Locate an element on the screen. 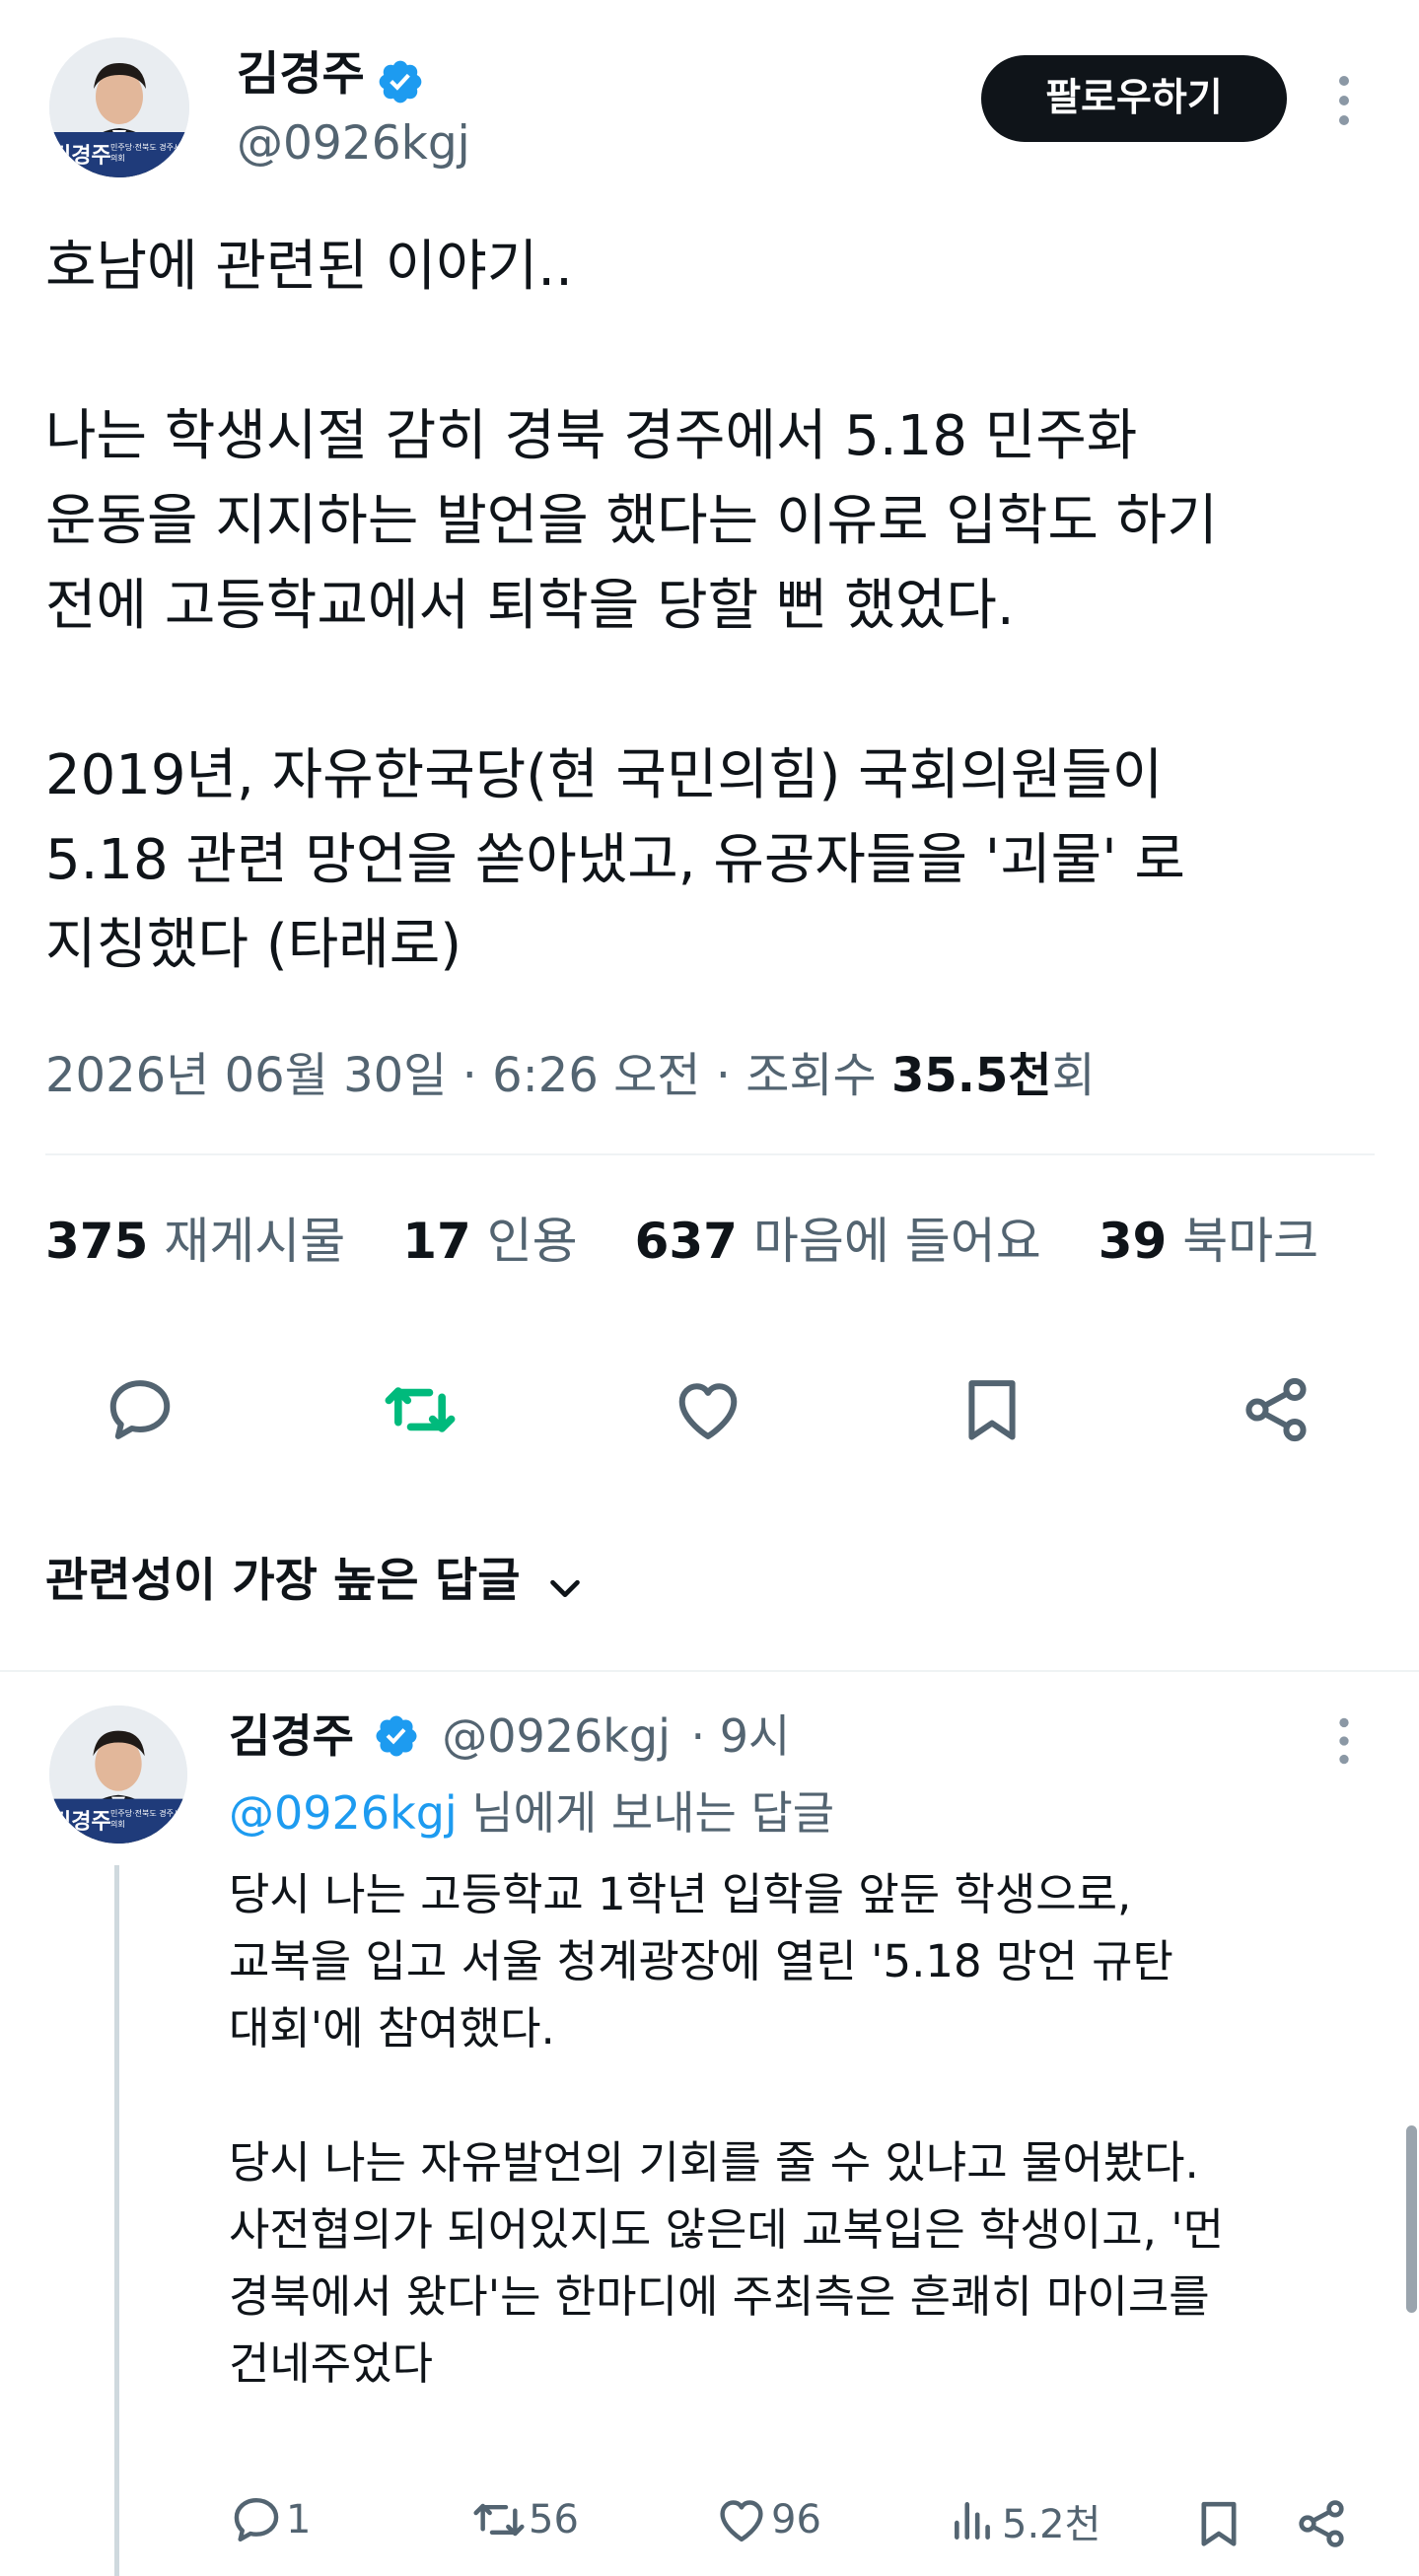 The image size is (1419, 2576). replying-to-label: 님에게 보내는 답글 is located at coordinates (646, 1813).